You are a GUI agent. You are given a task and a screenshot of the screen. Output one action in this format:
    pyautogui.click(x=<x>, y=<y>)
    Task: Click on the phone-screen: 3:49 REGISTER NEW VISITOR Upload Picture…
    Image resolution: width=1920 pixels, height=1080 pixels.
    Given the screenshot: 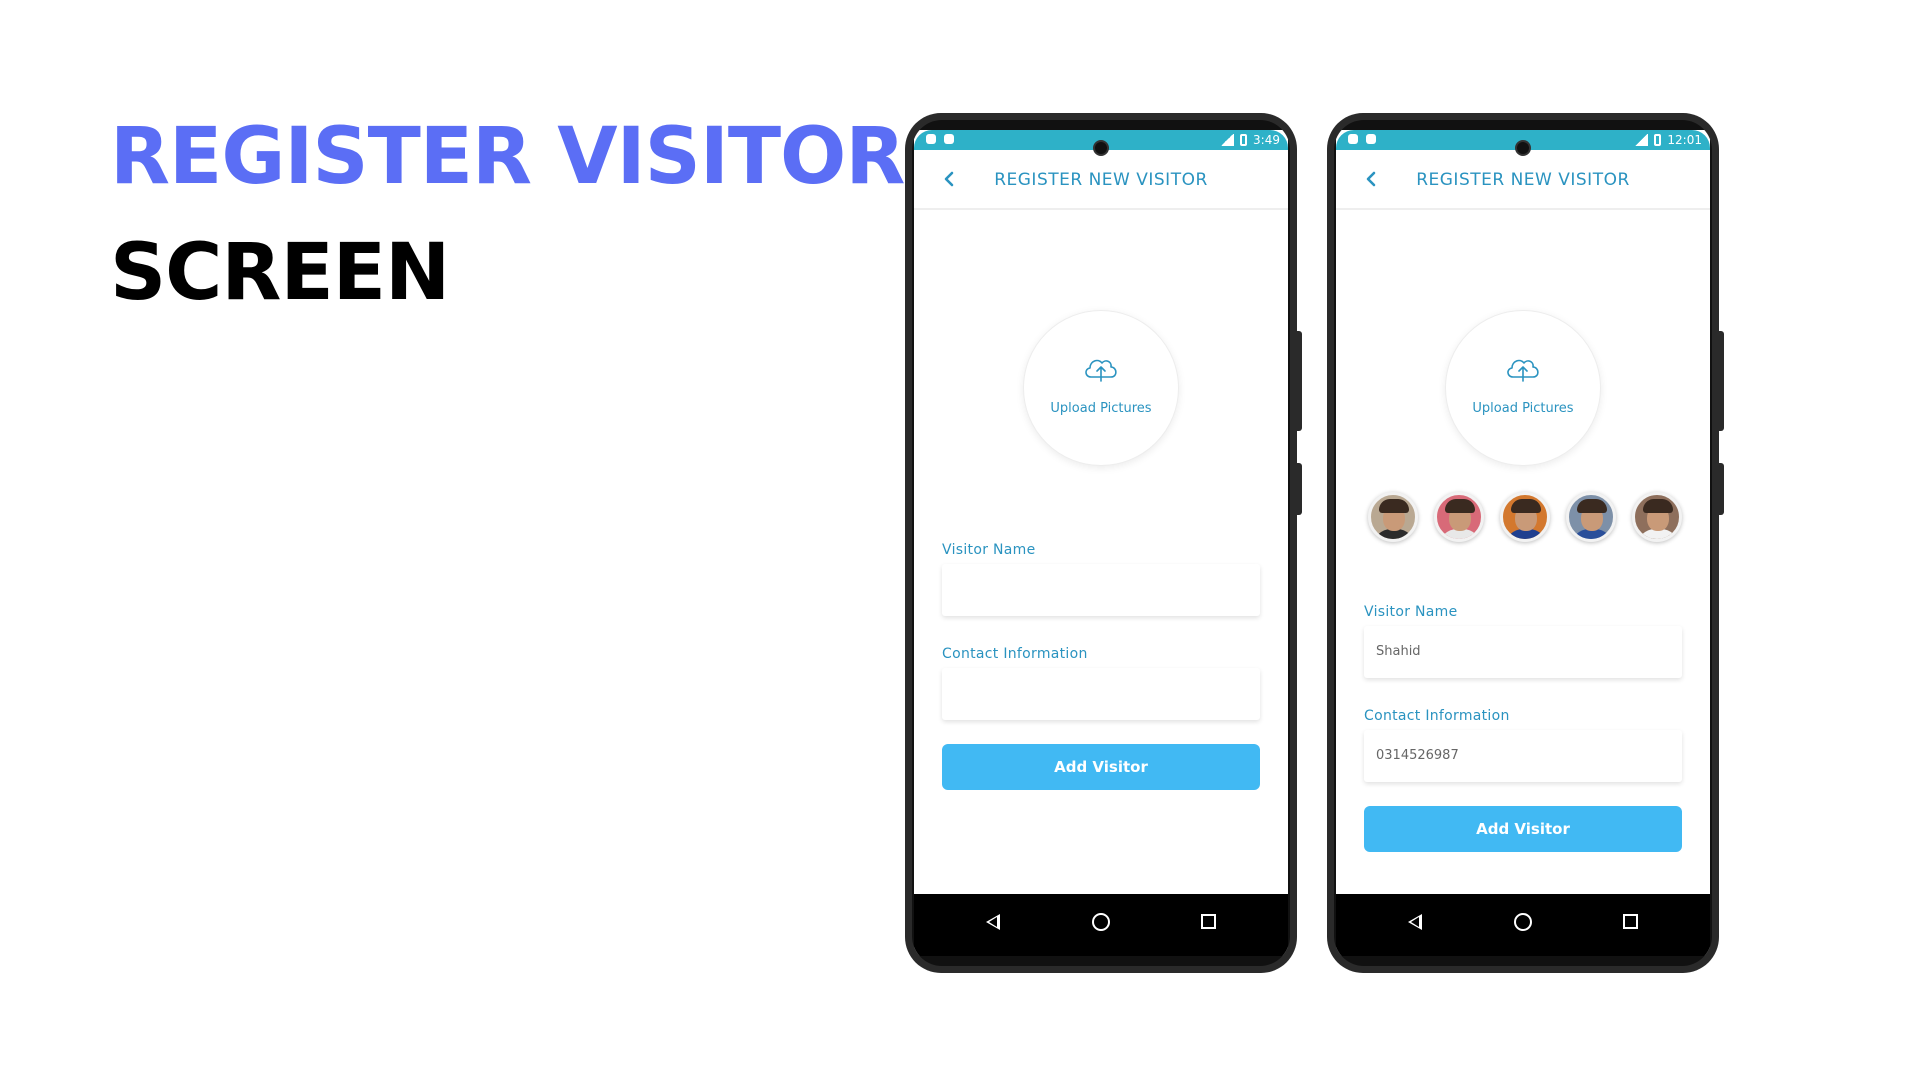 What is the action you would take?
    pyautogui.click(x=1101, y=543)
    